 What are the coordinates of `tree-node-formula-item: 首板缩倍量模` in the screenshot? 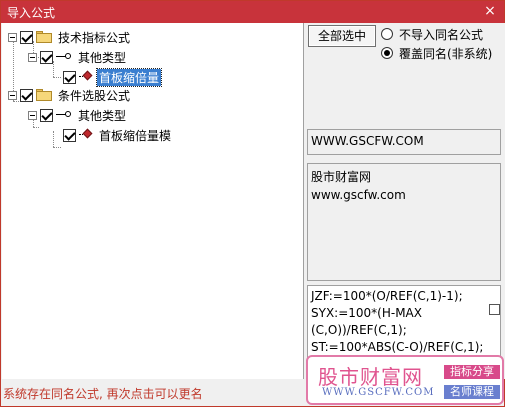 It's located at (118, 135).